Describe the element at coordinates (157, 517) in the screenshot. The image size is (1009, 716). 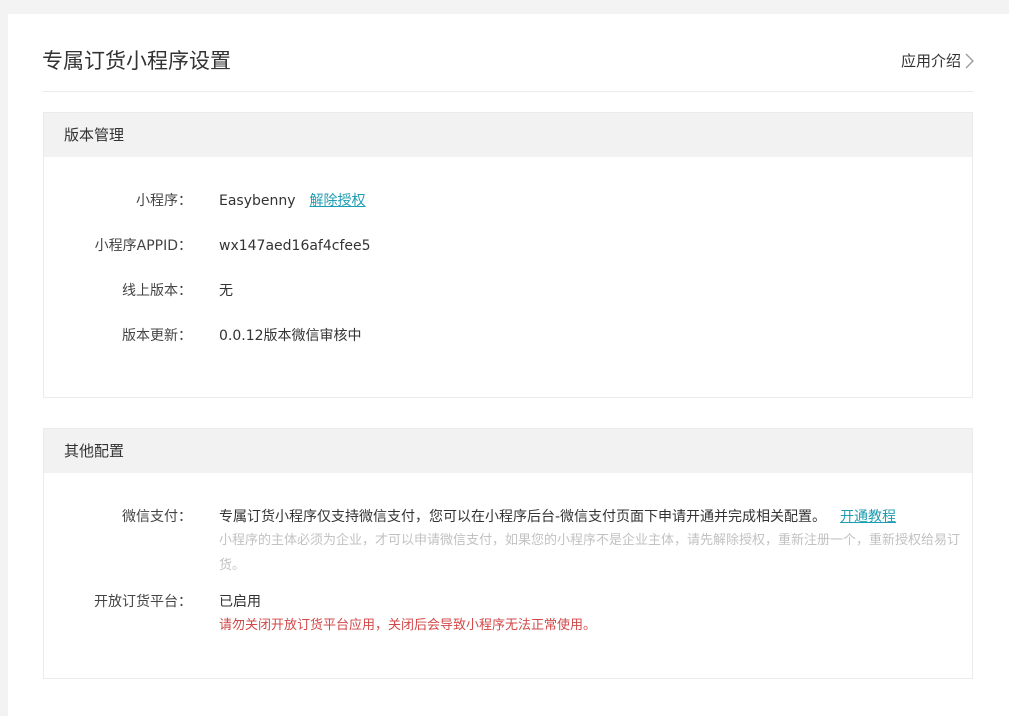
I see `wechat-pay-label: 微信支付：` at that location.